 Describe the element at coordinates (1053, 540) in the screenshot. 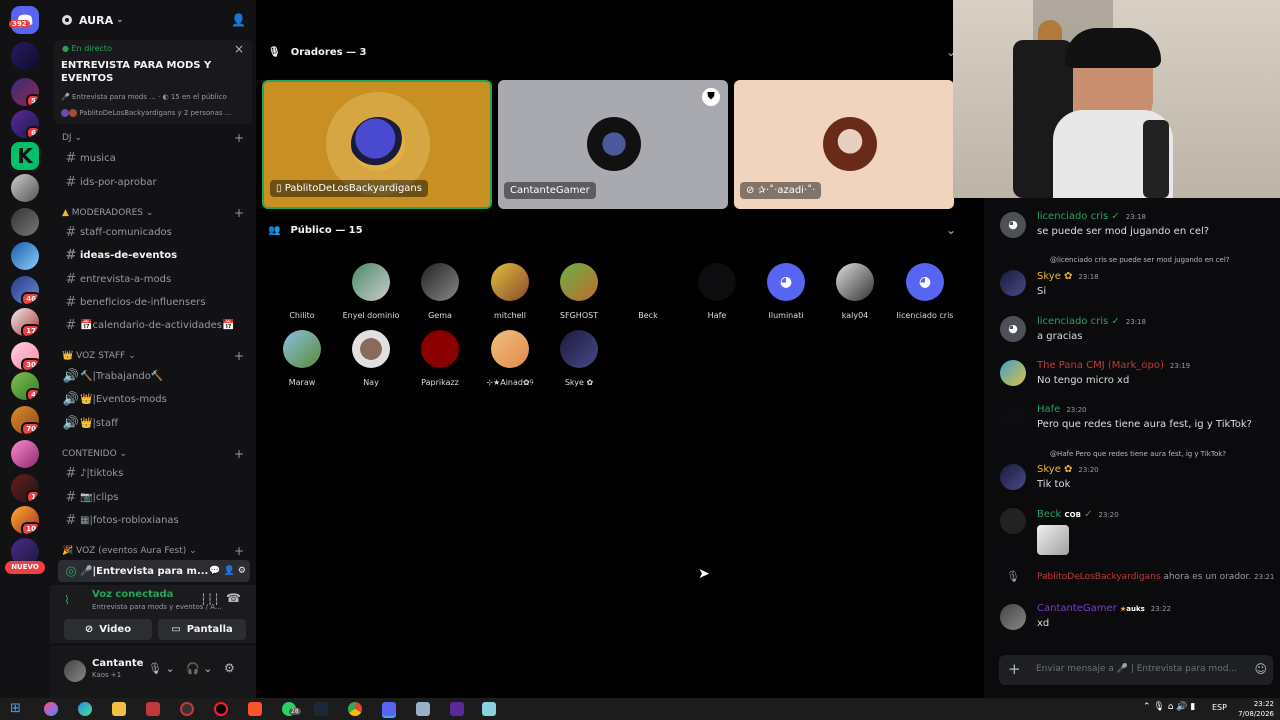

I see `sticker-image` at that location.